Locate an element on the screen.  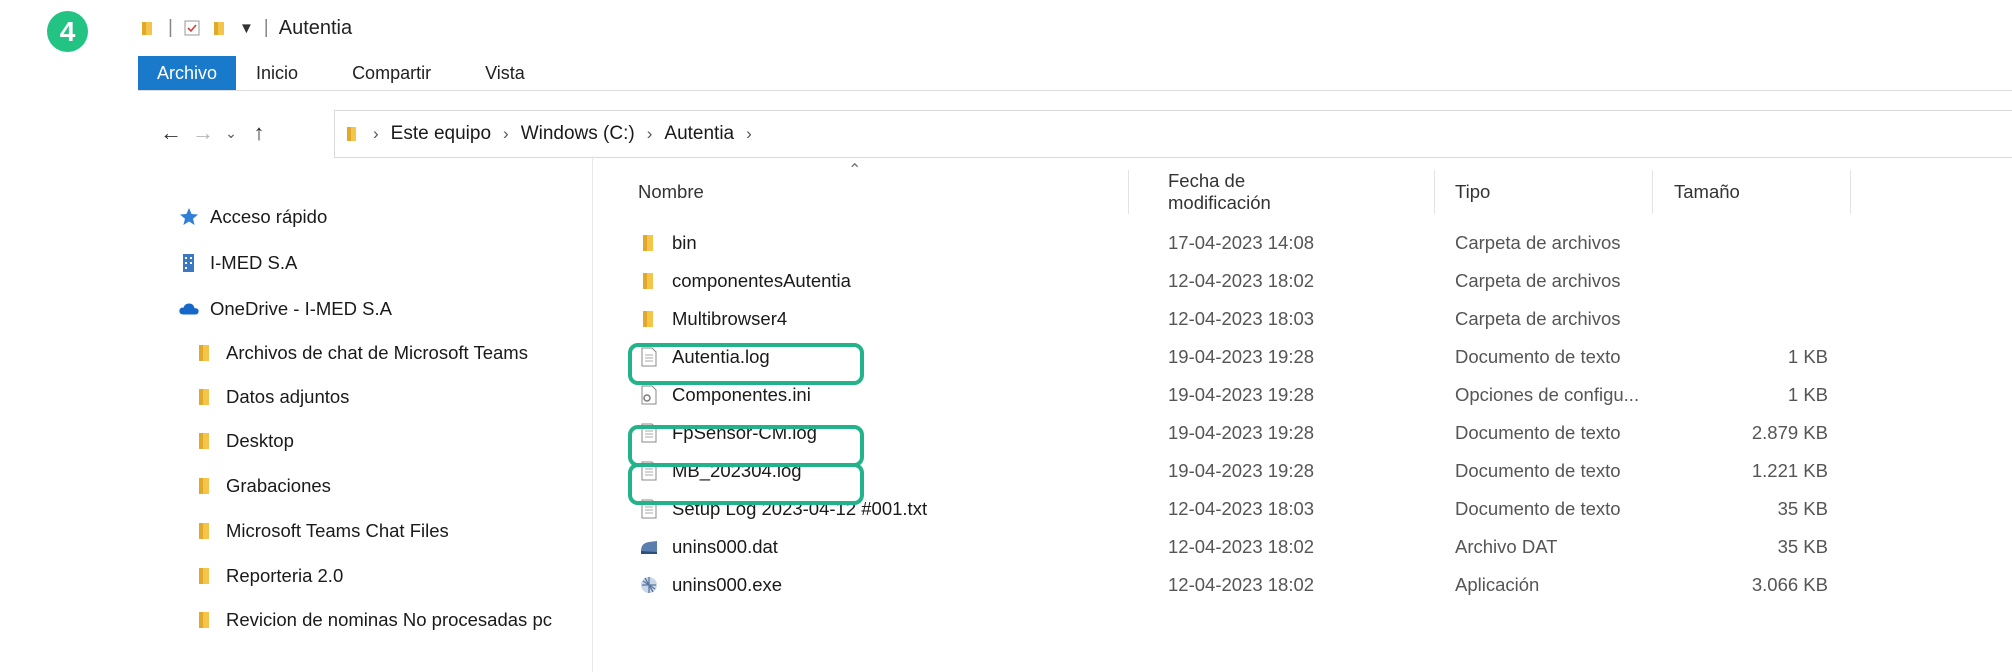
ribbon-tabs: Archivo Inicio Compartir Vista is located at coordinates (1075, 73).